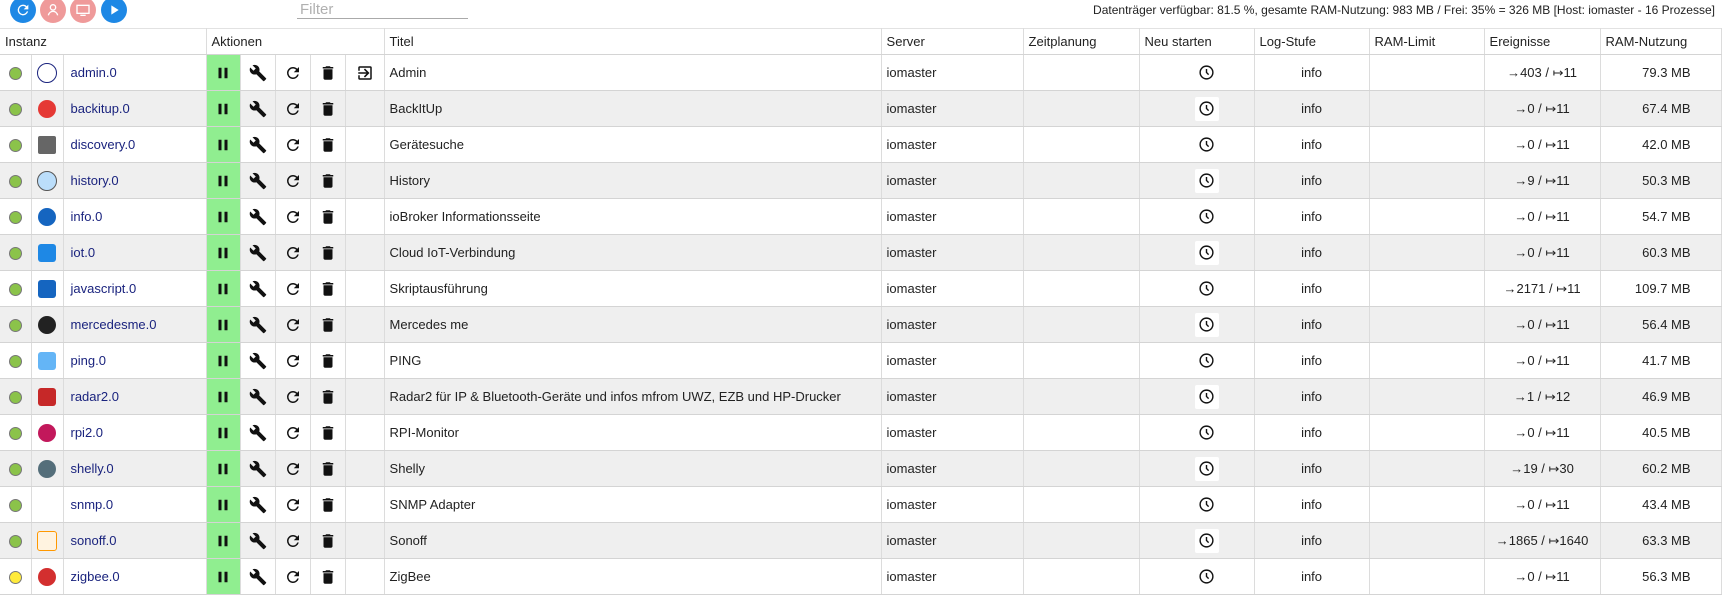 The width and height of the screenshot is (1723, 595). What do you see at coordinates (97, 108) in the screenshot?
I see `instance-link: backitup.0` at bounding box center [97, 108].